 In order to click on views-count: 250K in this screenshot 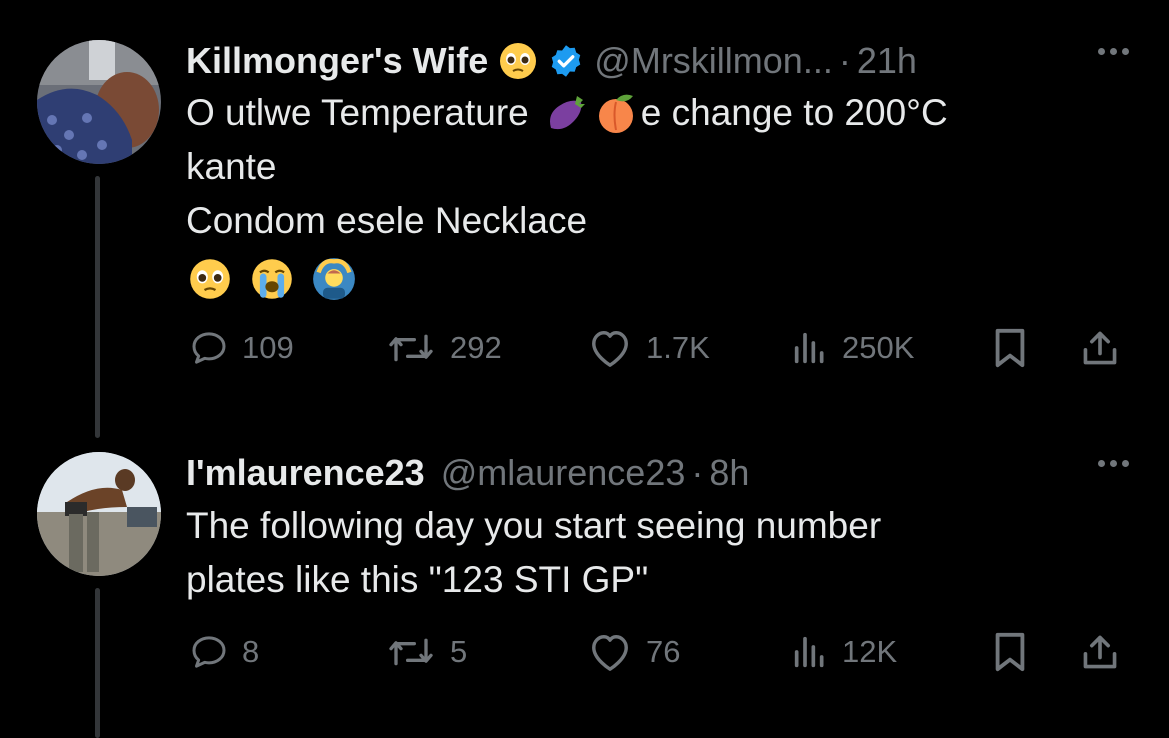, I will do `click(878, 347)`.